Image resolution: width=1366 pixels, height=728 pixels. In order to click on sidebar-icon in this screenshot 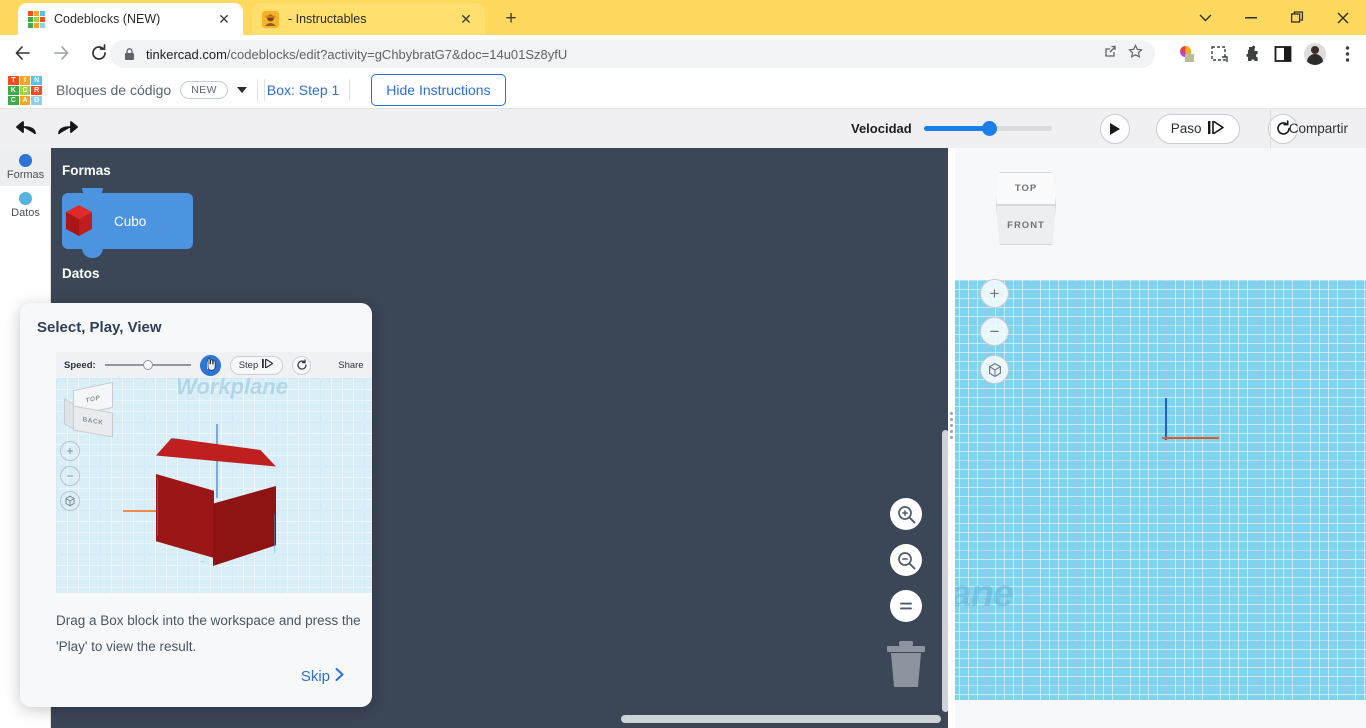, I will do `click(1283, 54)`.